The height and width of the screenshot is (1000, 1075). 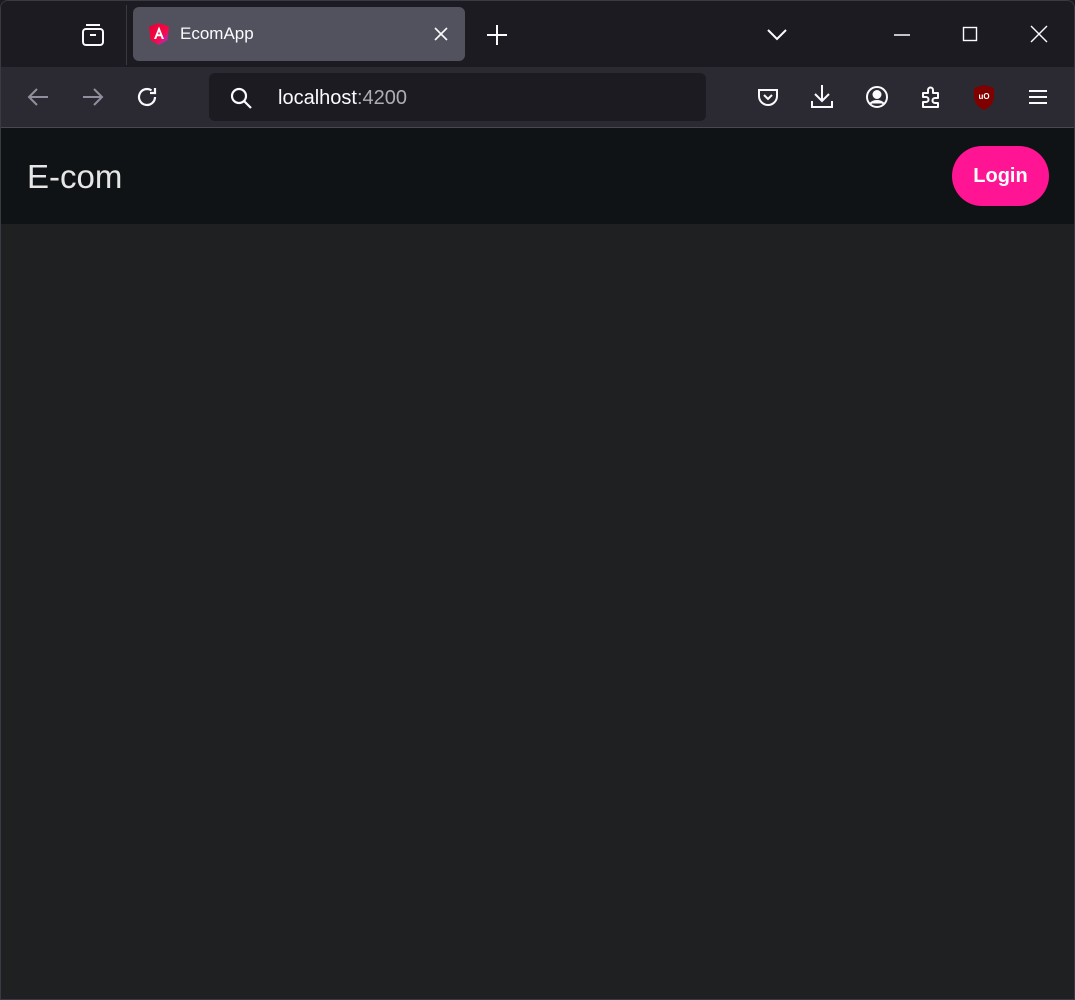 I want to click on tab-strip: EcomApp, so click(x=537, y=34).